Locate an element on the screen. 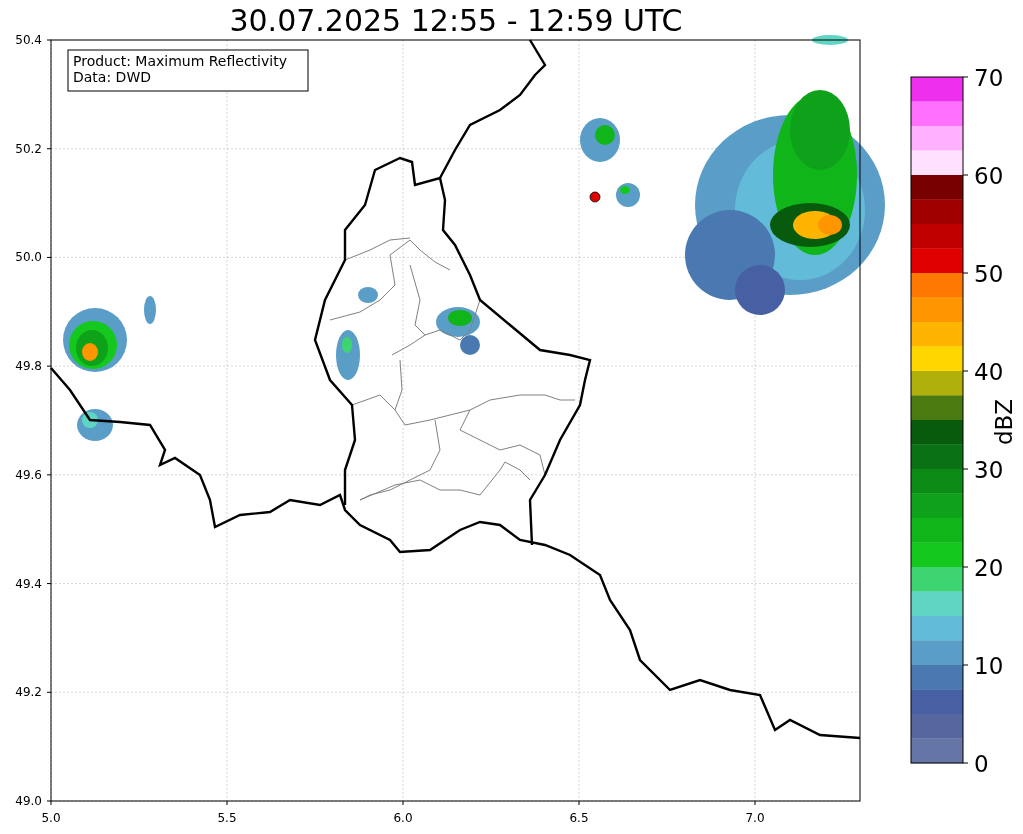 This screenshot has height=834, width=1023. x-tick-label: 7.0 is located at coordinates (755, 818).